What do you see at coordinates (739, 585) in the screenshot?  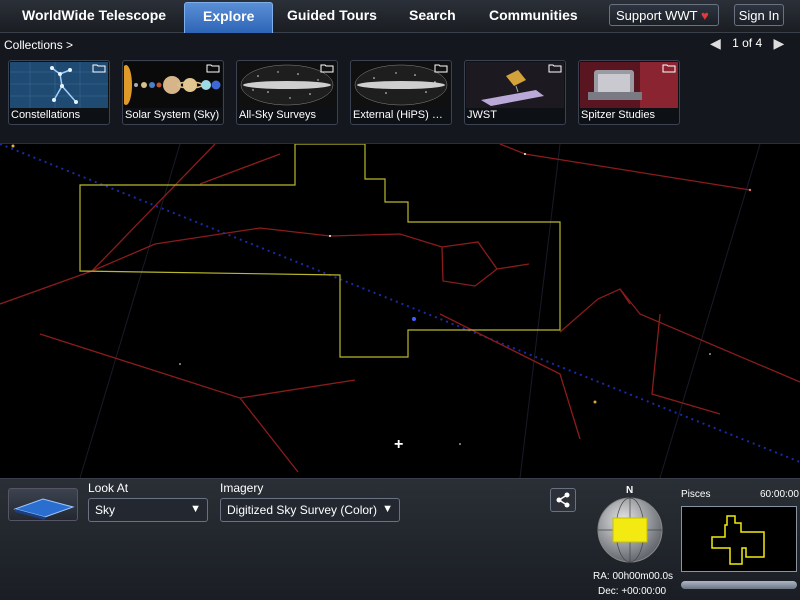 I see `zoom-slider` at bounding box center [739, 585].